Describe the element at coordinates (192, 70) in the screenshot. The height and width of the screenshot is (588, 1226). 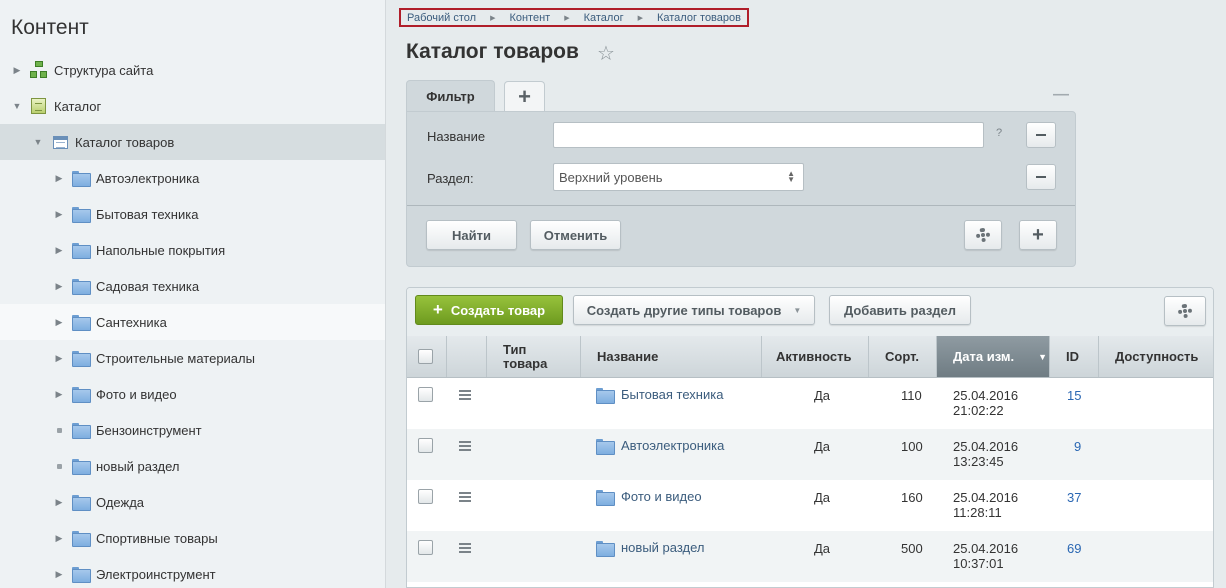
I see `sidebar-item-site-structure: ▶ Структура сайта` at that location.